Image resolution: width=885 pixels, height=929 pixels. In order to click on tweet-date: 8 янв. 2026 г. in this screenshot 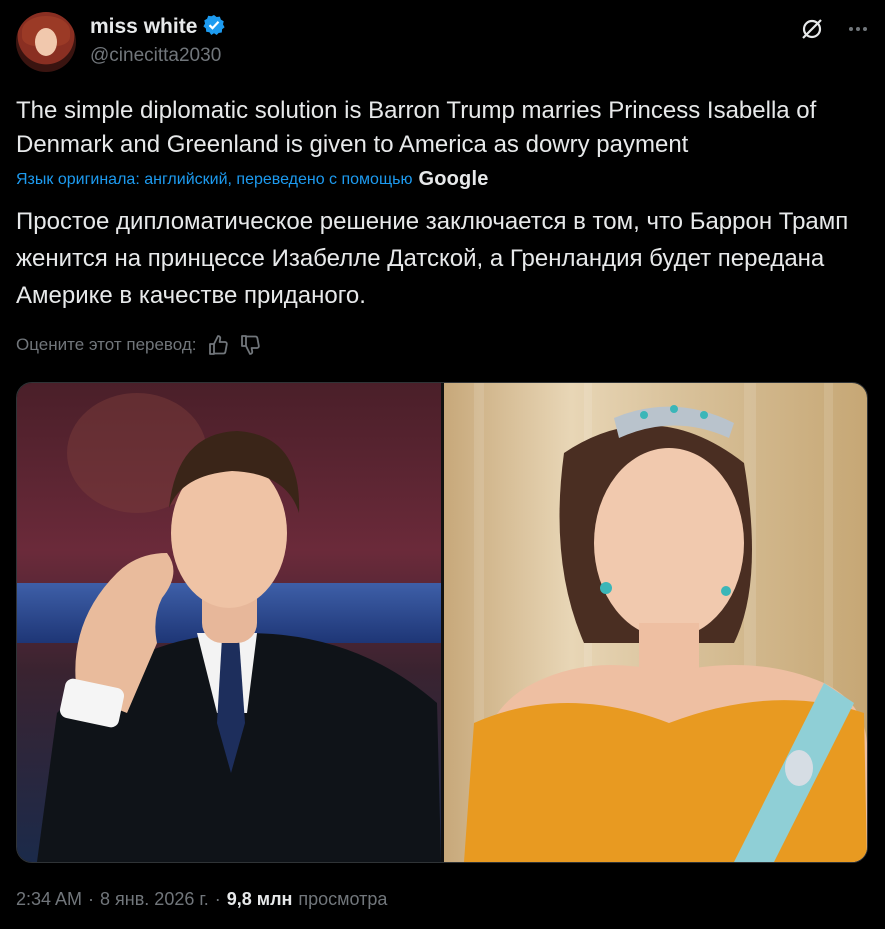, I will do `click(154, 899)`.